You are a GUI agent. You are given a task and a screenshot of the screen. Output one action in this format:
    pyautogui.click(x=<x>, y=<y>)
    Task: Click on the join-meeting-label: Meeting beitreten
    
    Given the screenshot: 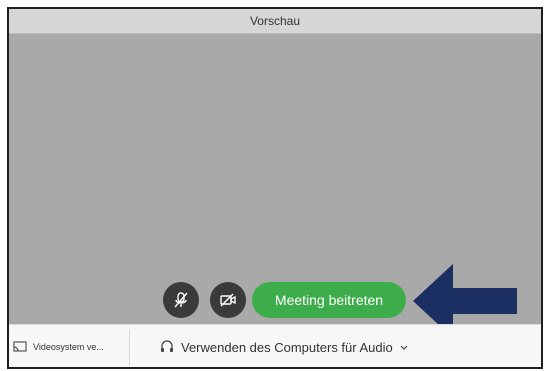 What is the action you would take?
    pyautogui.click(x=329, y=300)
    